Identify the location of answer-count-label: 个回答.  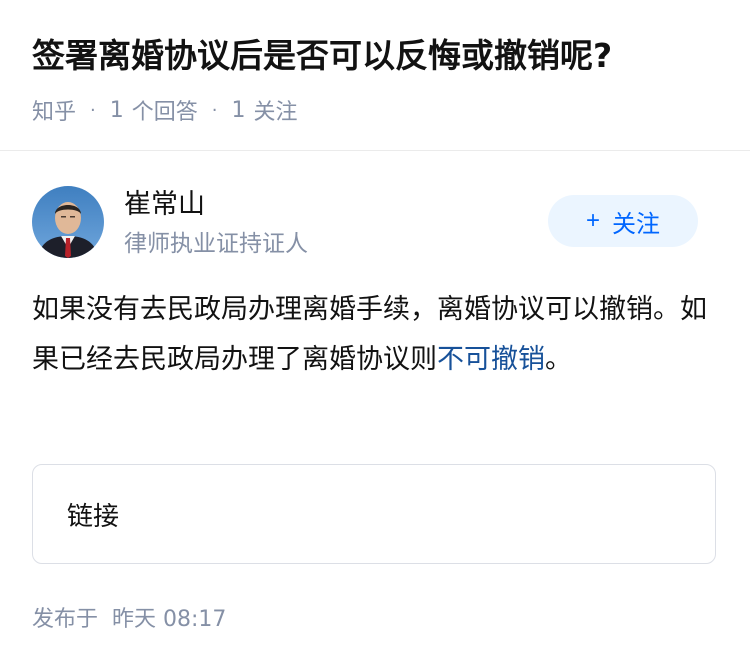
(164, 112).